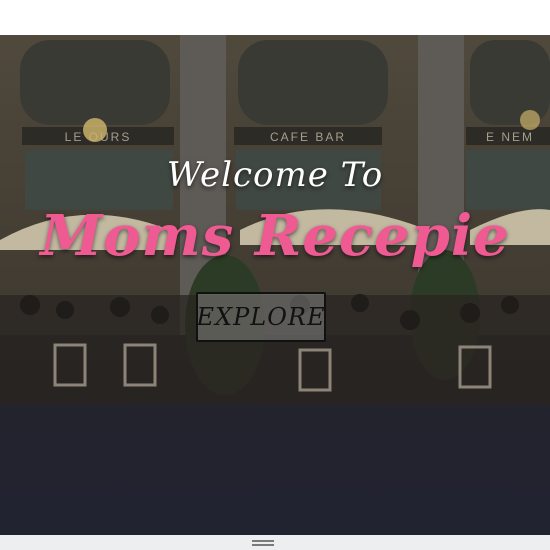 The height and width of the screenshot is (550, 550). Describe the element at coordinates (275, 175) in the screenshot. I see `welcome-heading: Welcome To` at that location.